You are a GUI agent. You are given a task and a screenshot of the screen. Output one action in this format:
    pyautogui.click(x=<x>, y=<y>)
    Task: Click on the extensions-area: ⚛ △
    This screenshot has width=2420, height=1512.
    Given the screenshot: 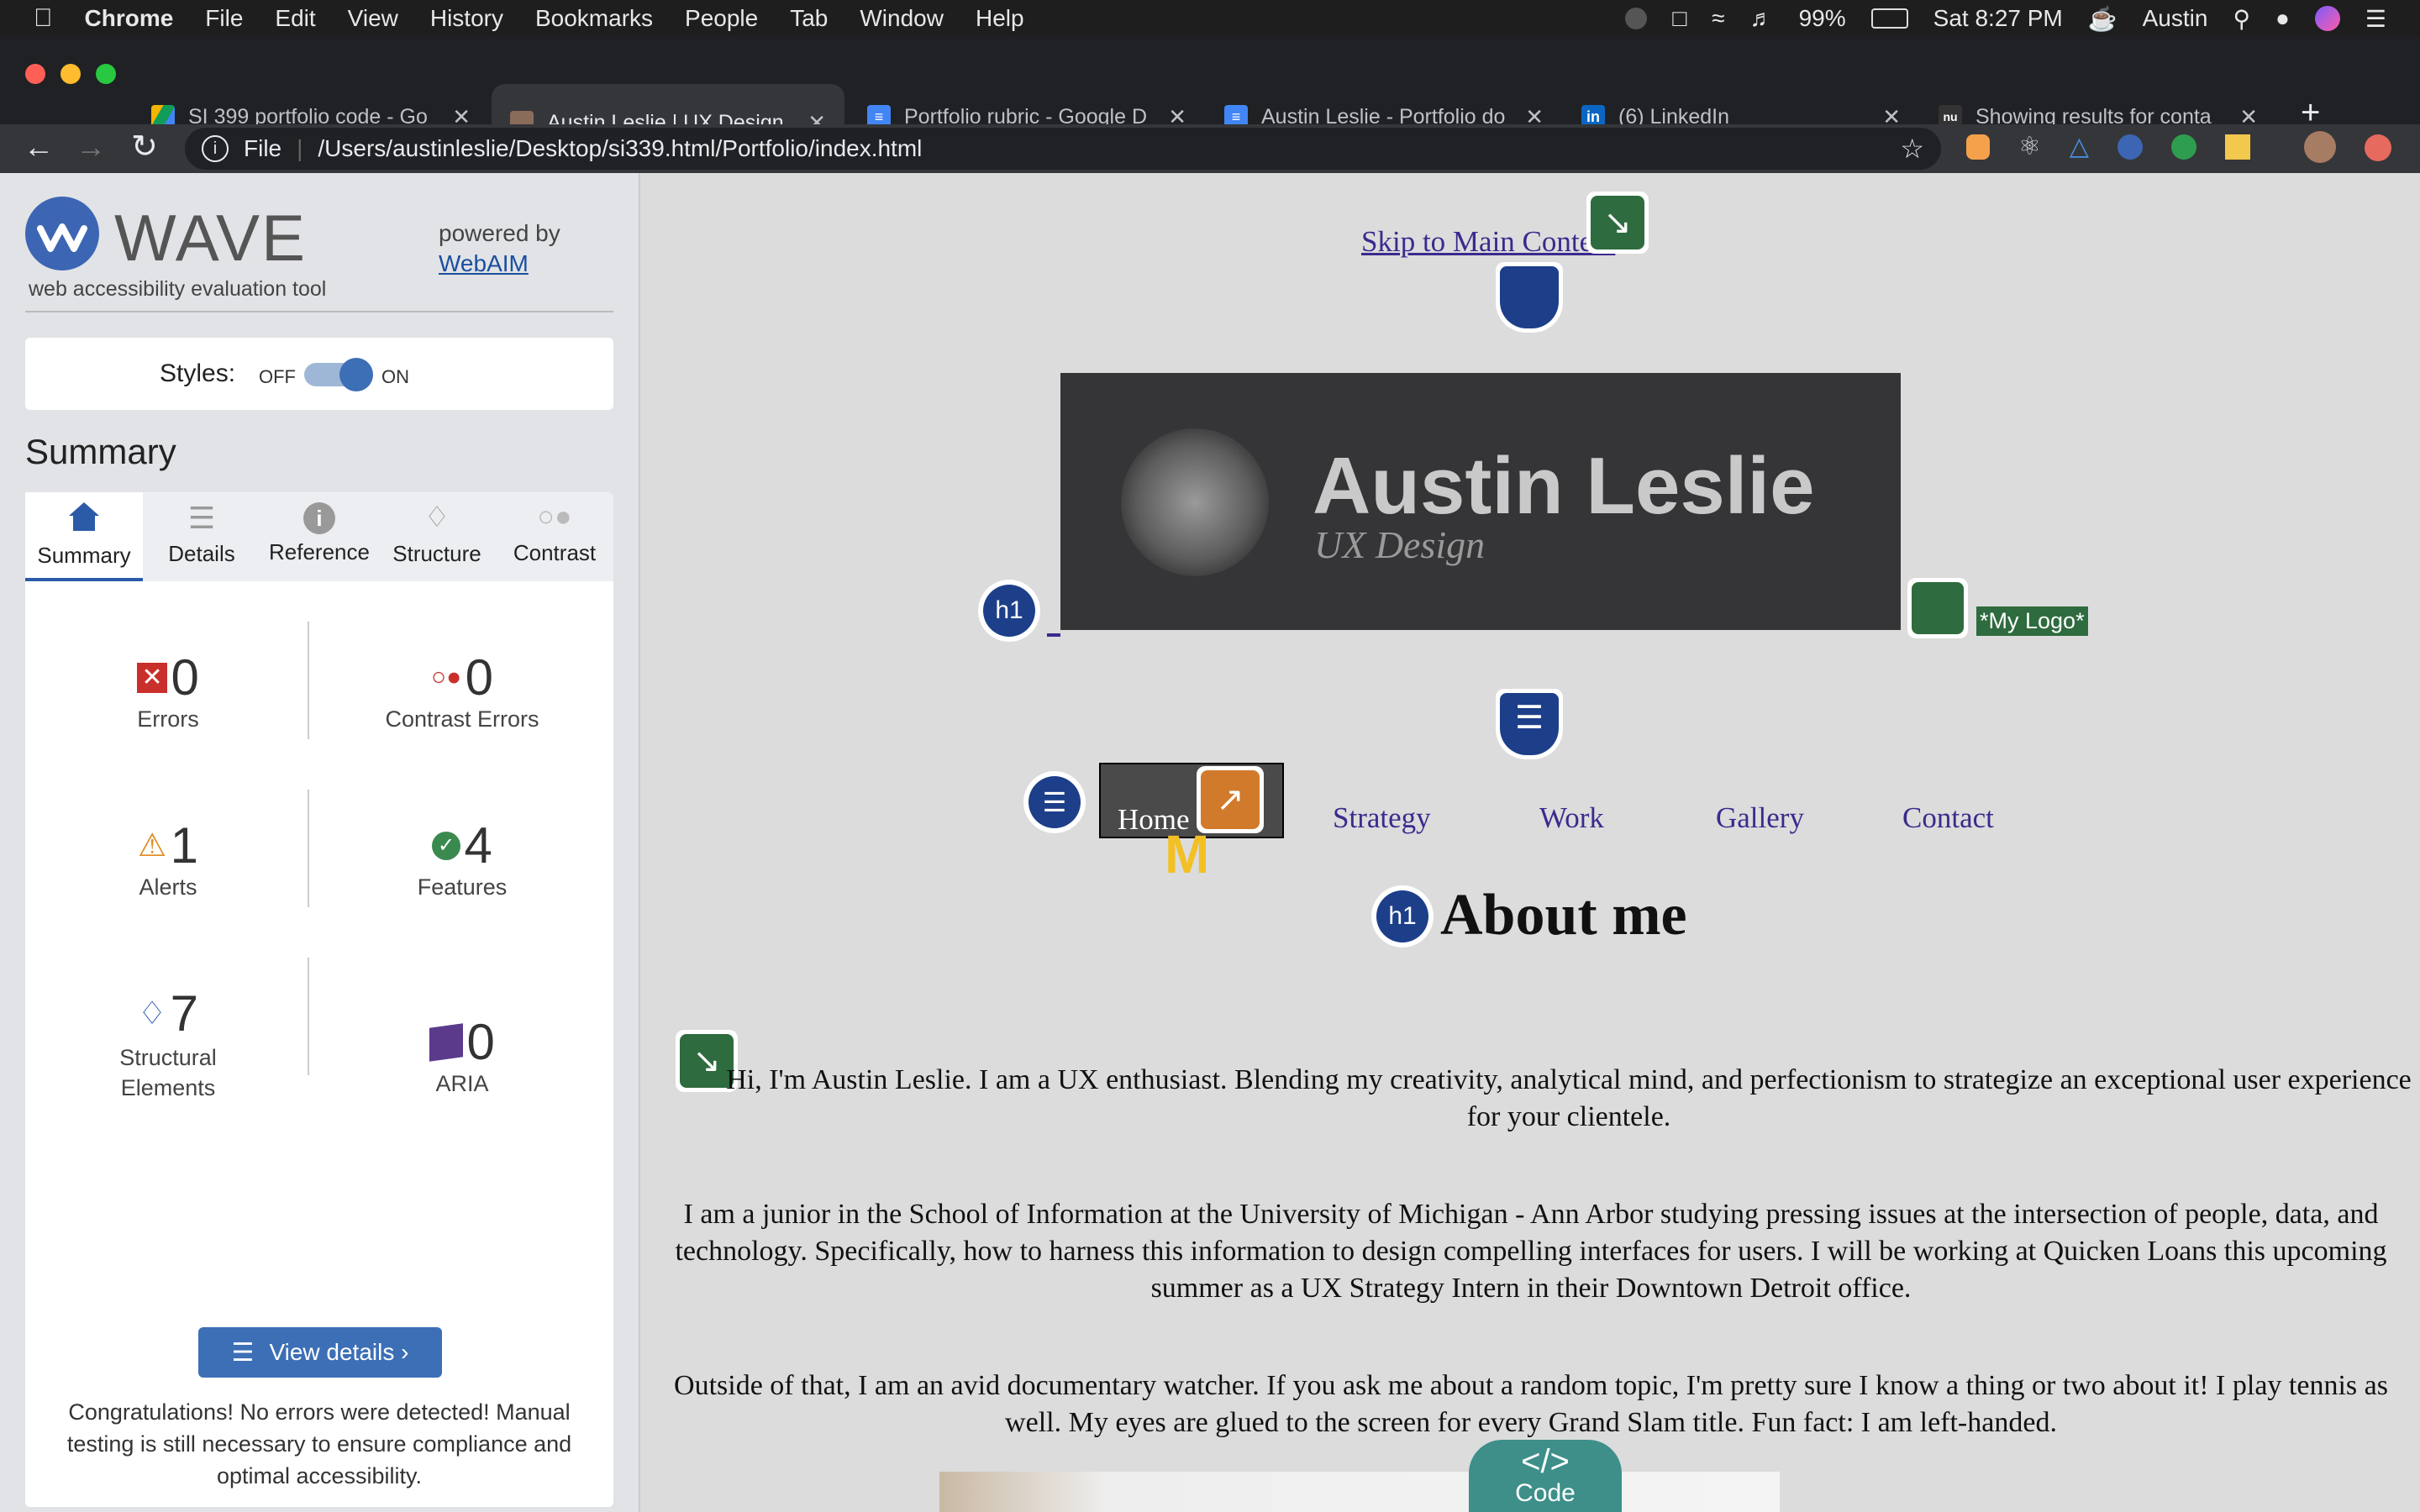 What is the action you would take?
    pyautogui.click(x=2178, y=147)
    